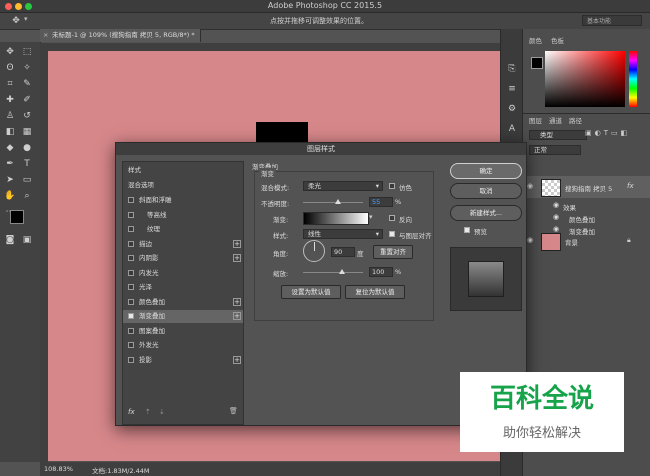 The image size is (650, 476). I want to click on tab-color: 颜色, so click(535, 41).